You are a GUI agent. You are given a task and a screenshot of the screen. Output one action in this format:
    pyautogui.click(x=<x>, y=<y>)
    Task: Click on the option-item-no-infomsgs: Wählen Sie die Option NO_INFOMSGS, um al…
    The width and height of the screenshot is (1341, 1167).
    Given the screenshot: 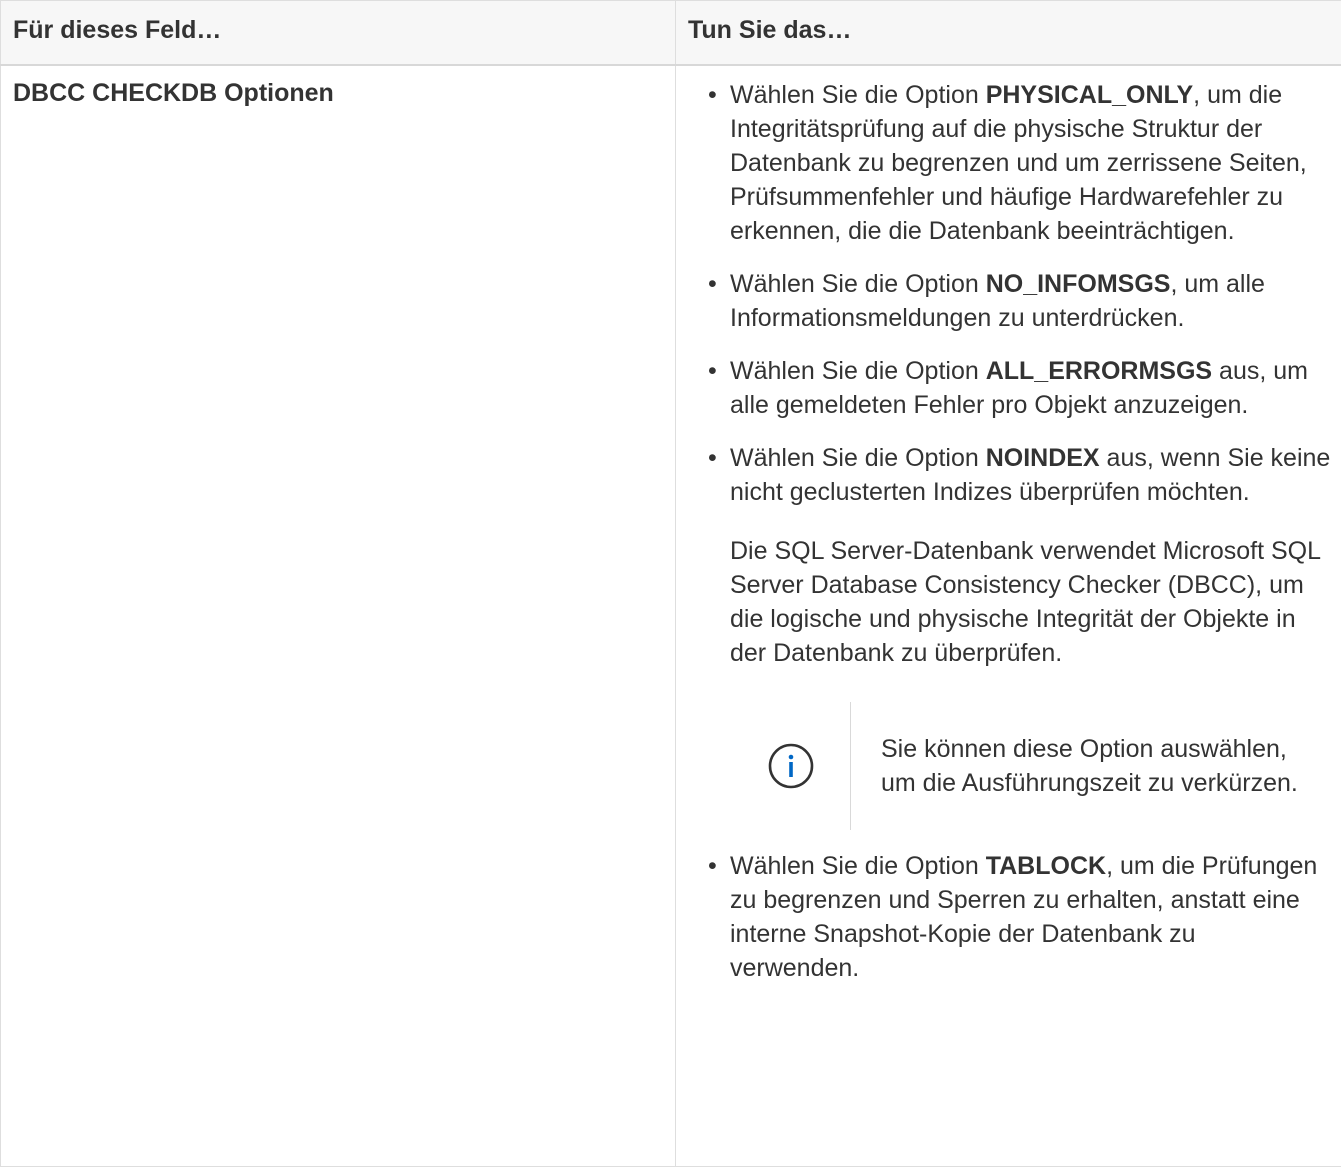 What is the action you would take?
    pyautogui.click(x=1018, y=301)
    